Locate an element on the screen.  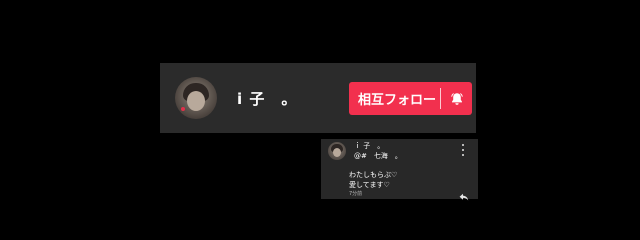
mutual-follow-button: 相互フォロー is located at coordinates (410, 98).